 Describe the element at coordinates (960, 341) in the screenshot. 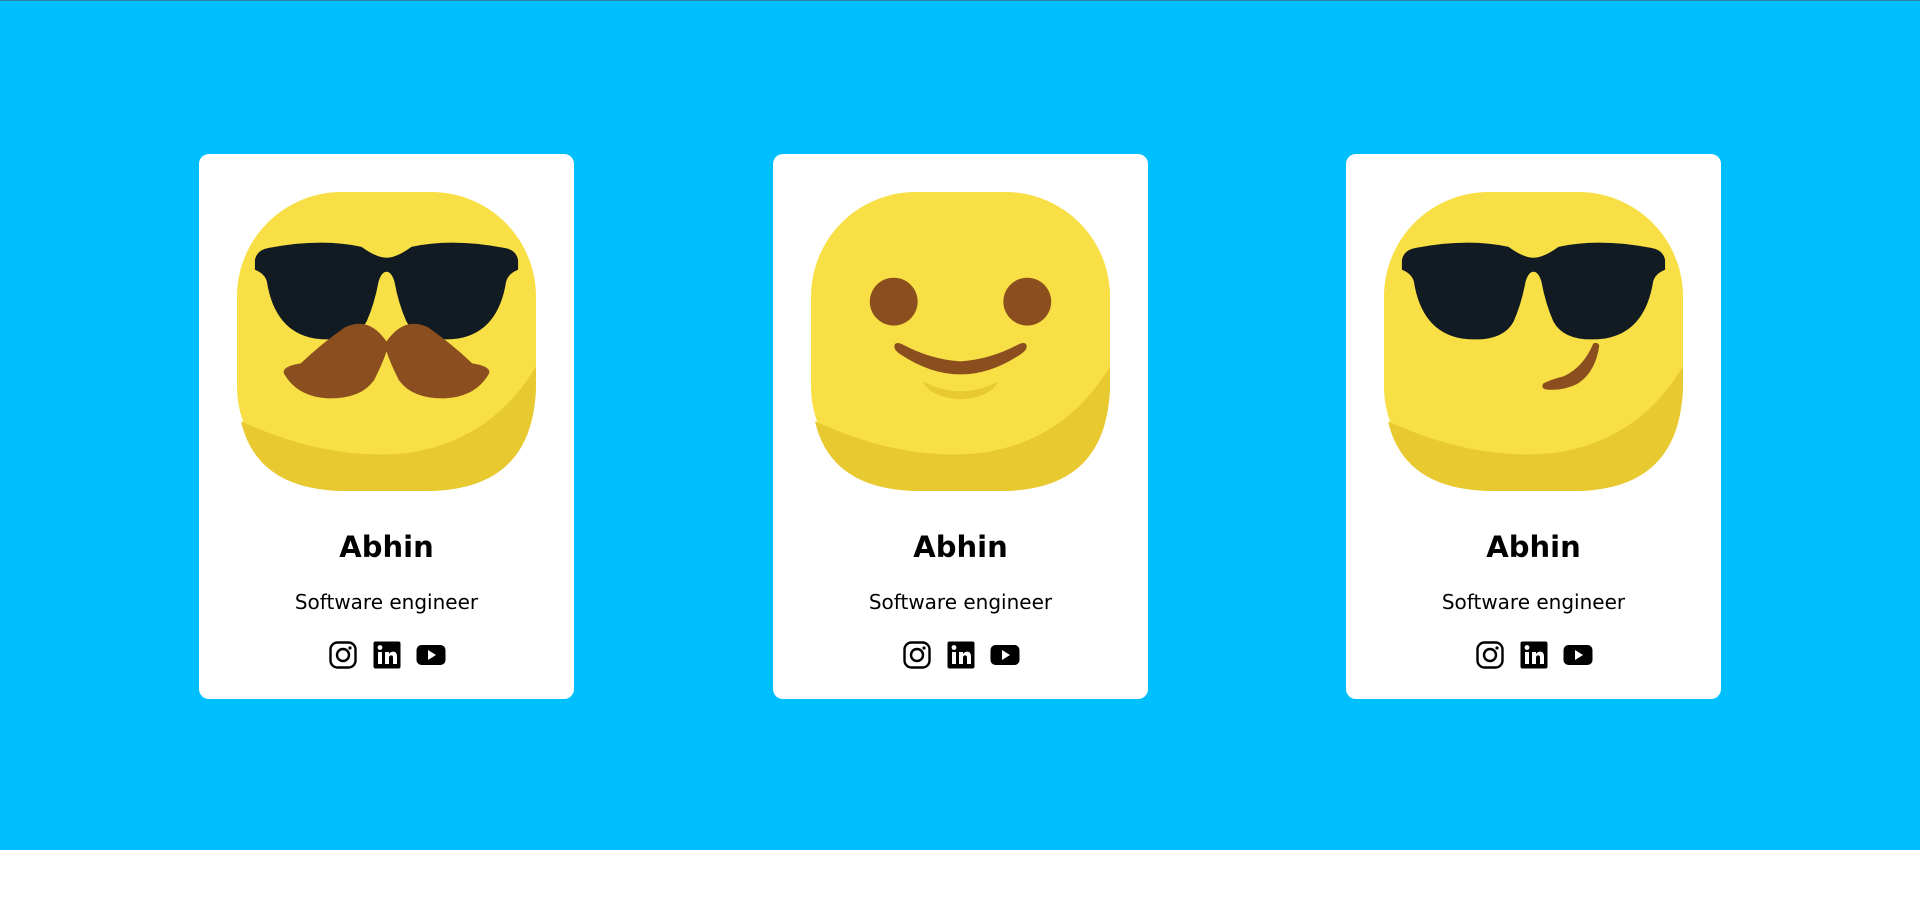

I see `emoji-smile-icon` at that location.